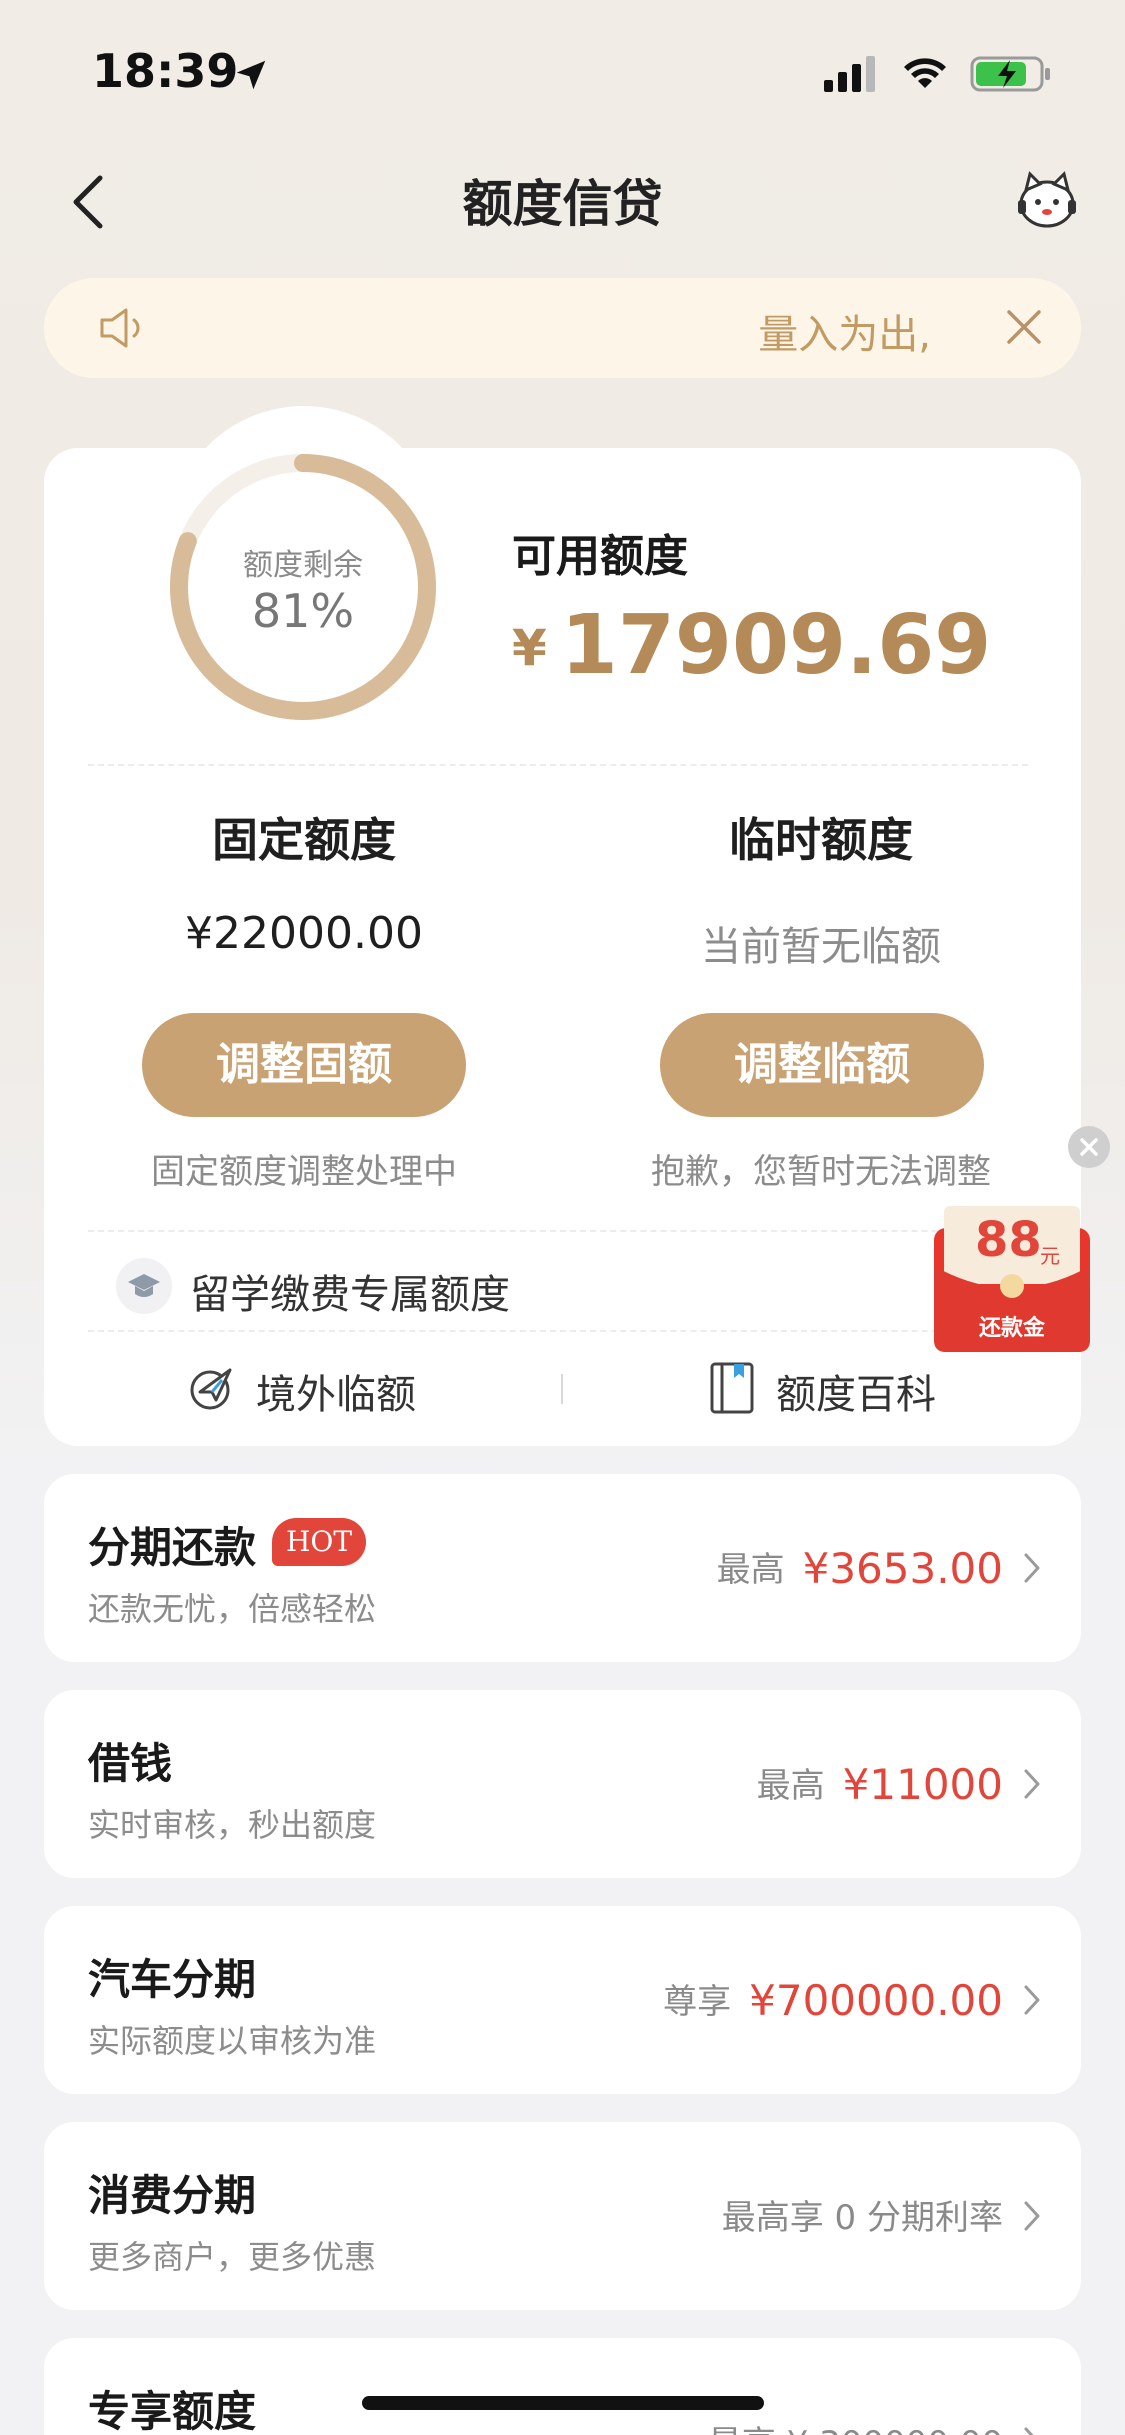 The height and width of the screenshot is (2435, 1125). Describe the element at coordinates (1047, 199) in the screenshot. I see `mascot-service-icon` at that location.